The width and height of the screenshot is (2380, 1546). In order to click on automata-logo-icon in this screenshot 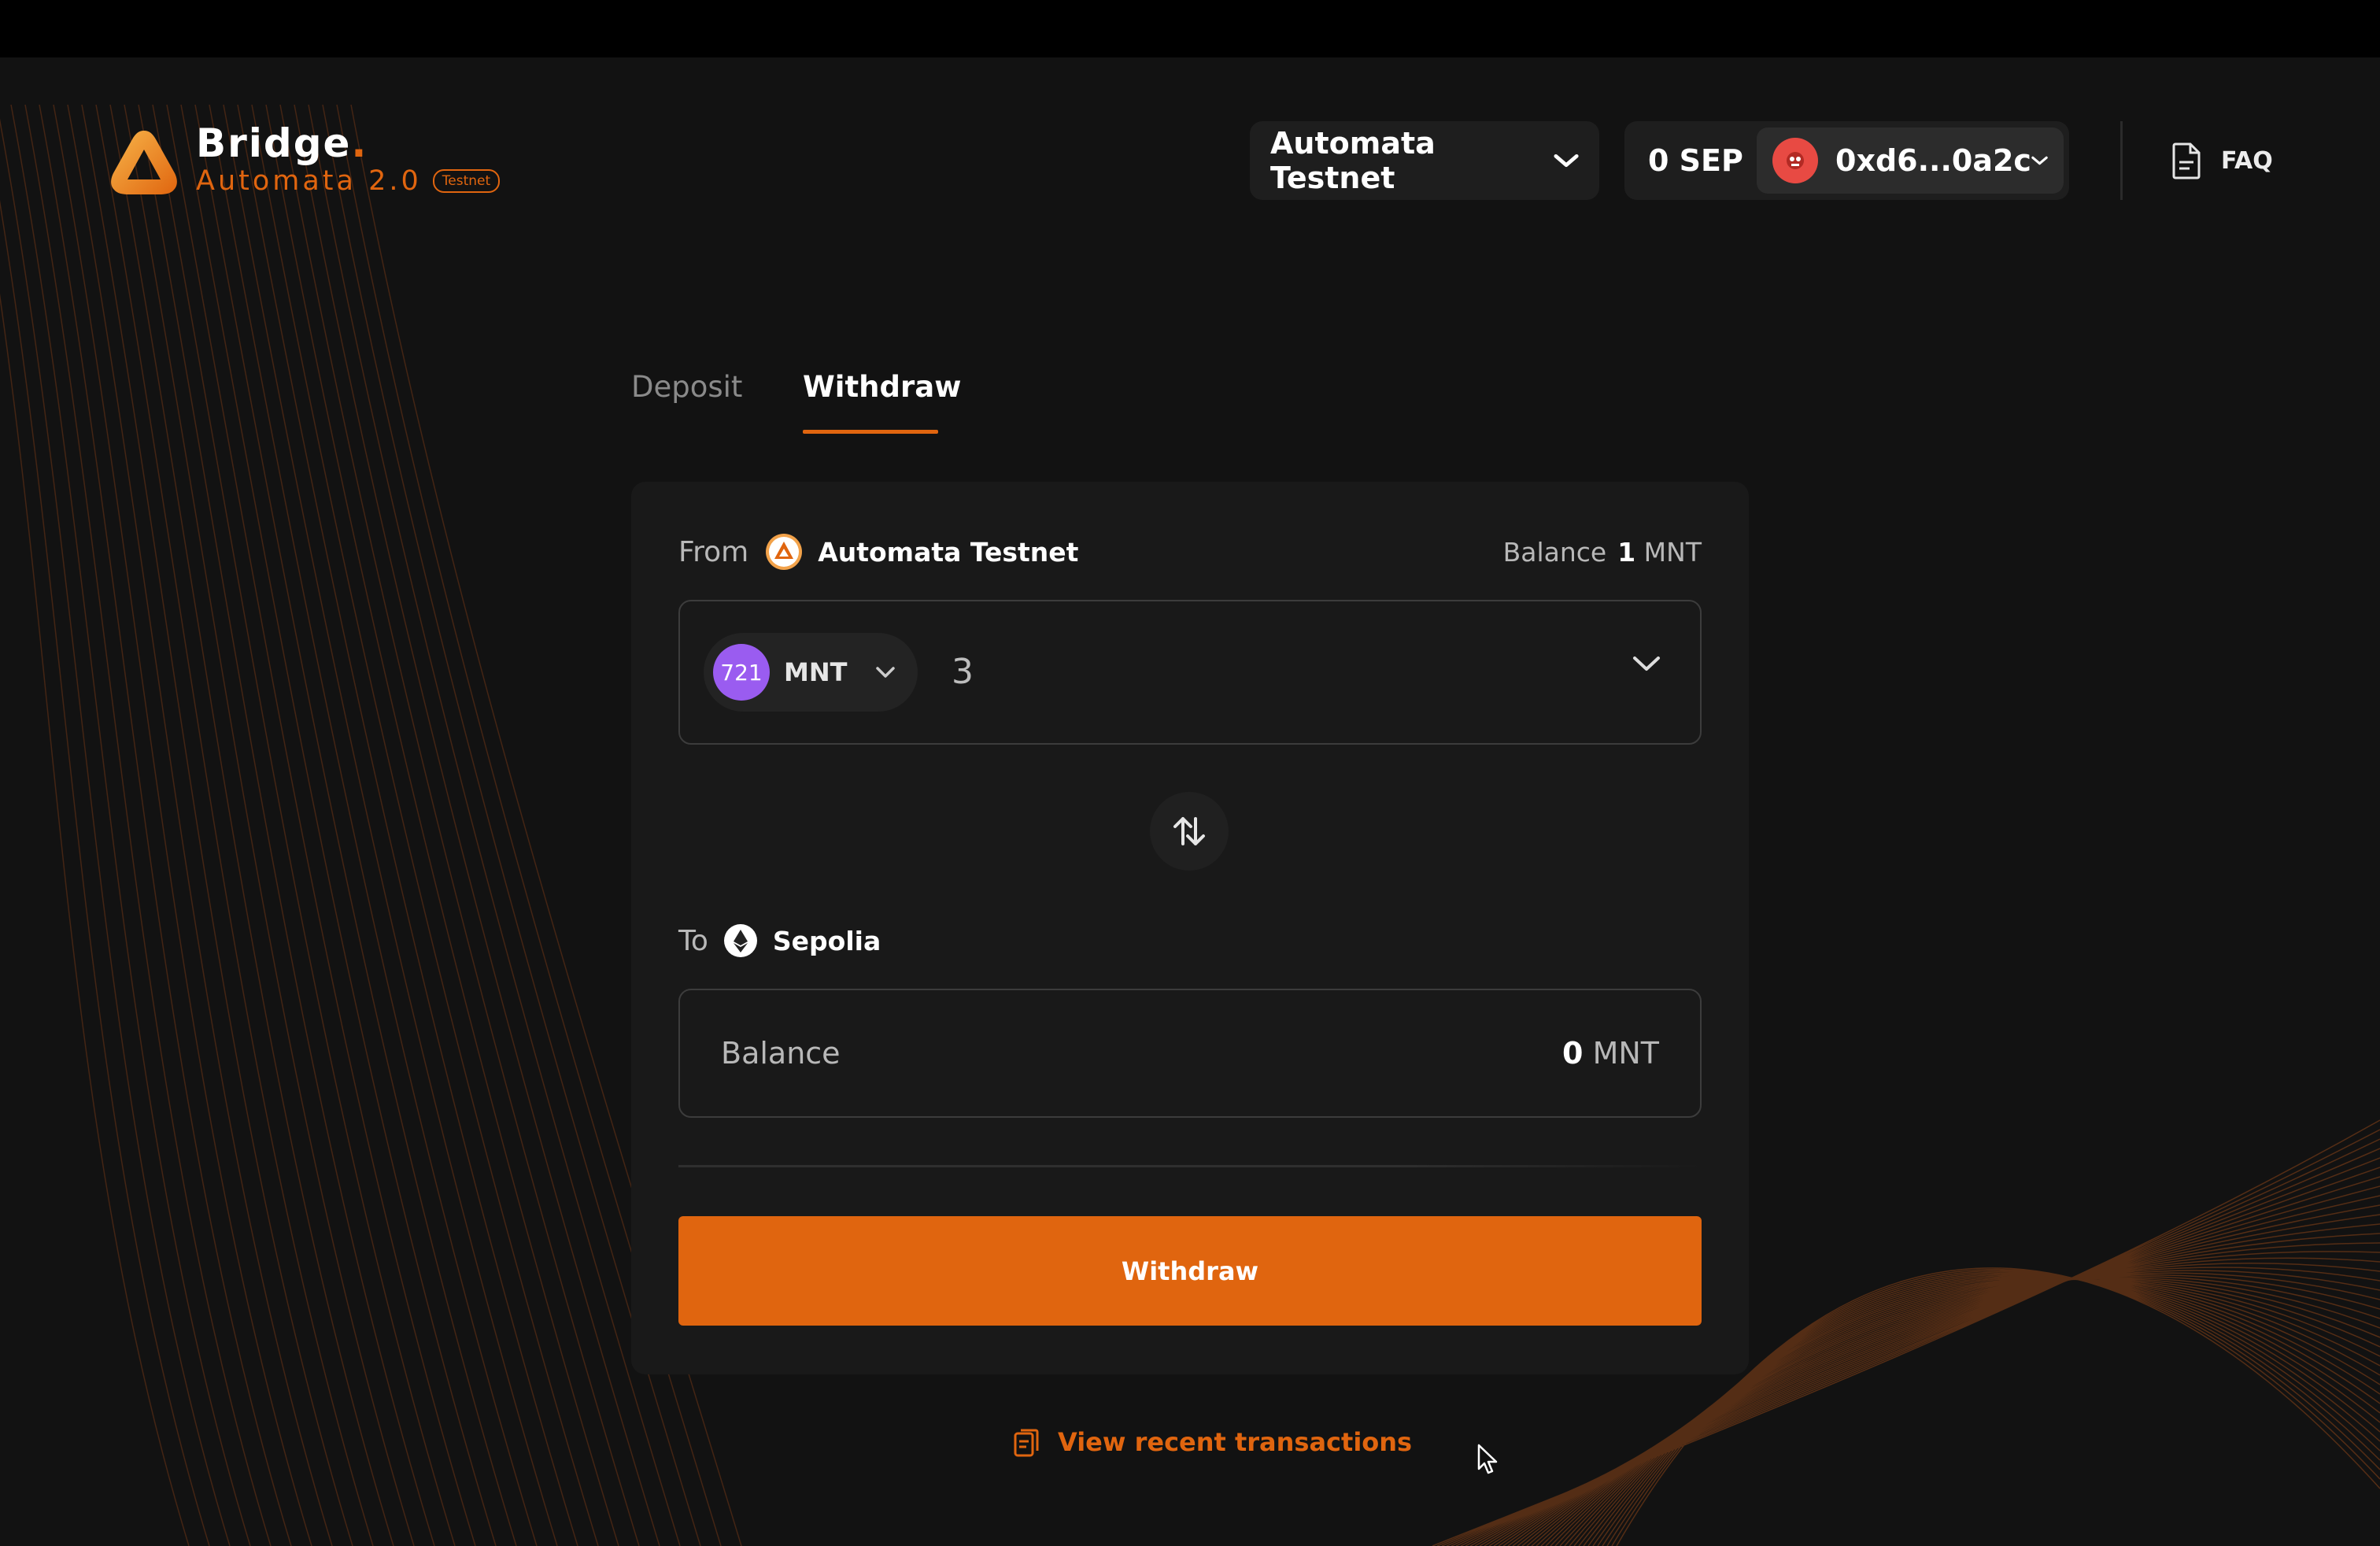, I will do `click(144, 163)`.